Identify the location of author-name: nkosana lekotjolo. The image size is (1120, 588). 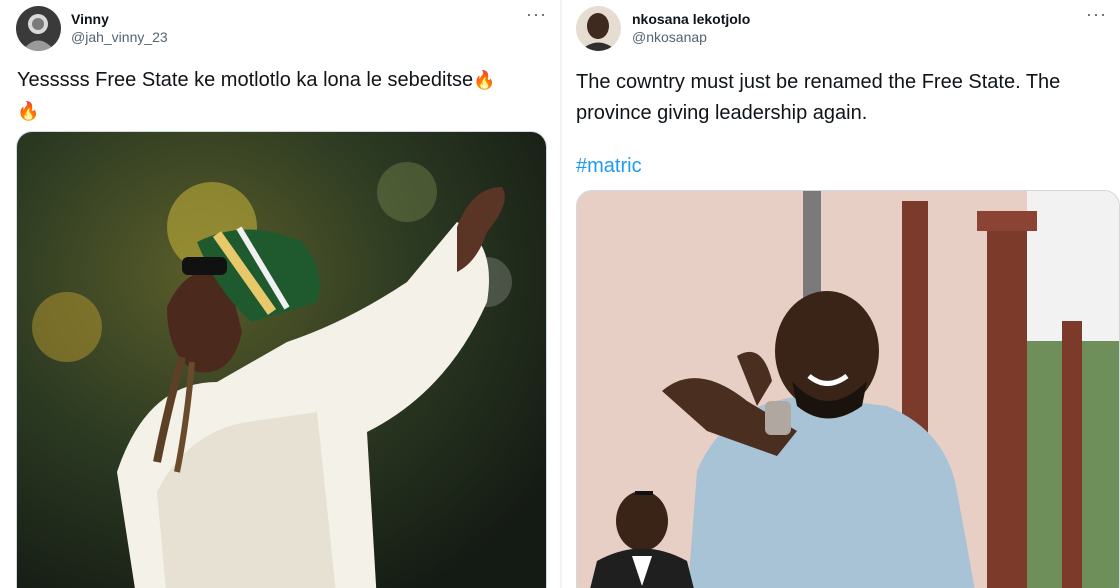
(691, 19).